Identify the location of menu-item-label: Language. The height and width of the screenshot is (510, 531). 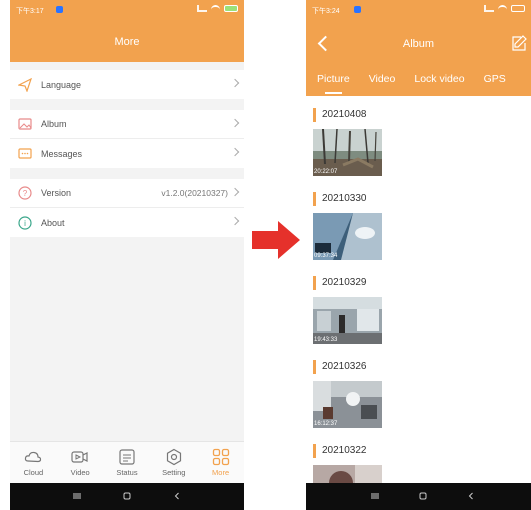
(61, 84).